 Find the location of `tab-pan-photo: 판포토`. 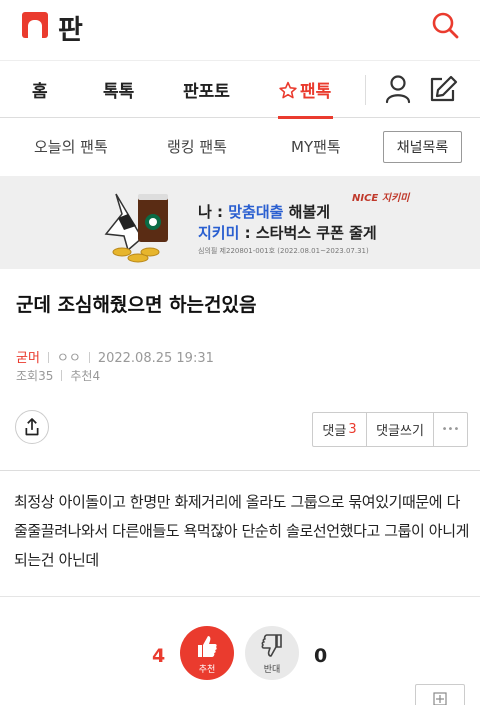

tab-pan-photo: 판포토 is located at coordinates (206, 89).